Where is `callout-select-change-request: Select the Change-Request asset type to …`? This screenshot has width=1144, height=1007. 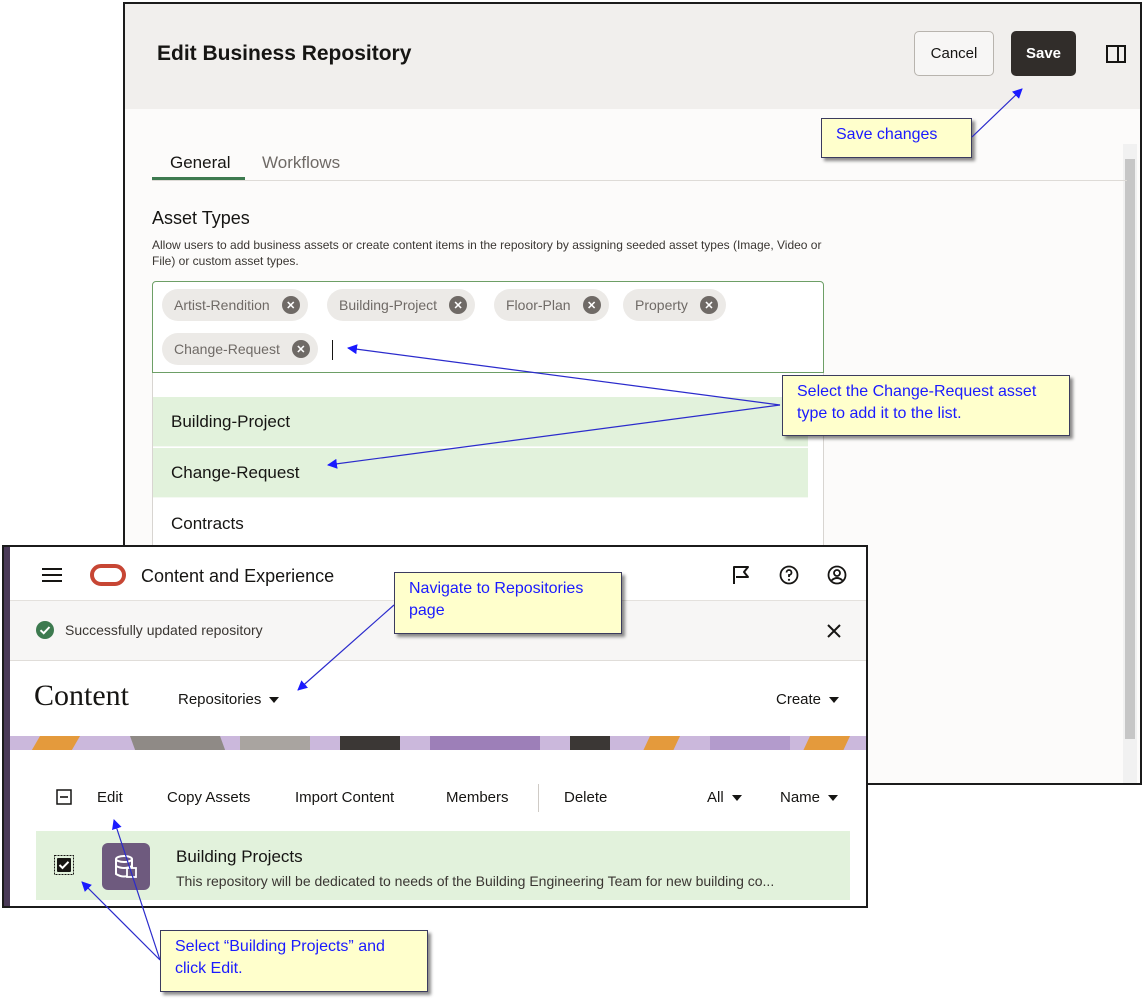 callout-select-change-request: Select the Change-Request asset type to … is located at coordinates (926, 405).